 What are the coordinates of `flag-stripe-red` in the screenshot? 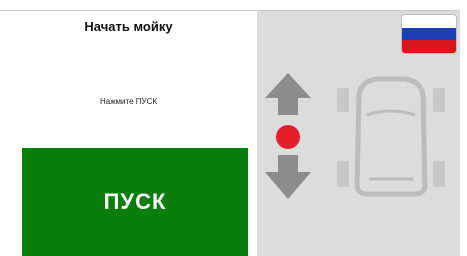 It's located at (429, 46).